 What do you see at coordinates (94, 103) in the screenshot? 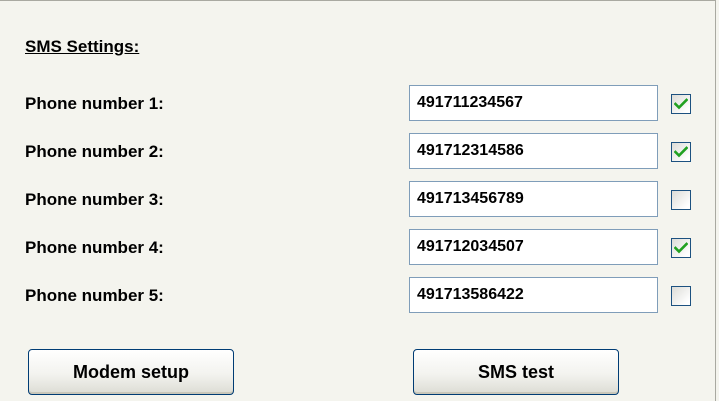
I see `phone-1-label: Phone number 1:` at bounding box center [94, 103].